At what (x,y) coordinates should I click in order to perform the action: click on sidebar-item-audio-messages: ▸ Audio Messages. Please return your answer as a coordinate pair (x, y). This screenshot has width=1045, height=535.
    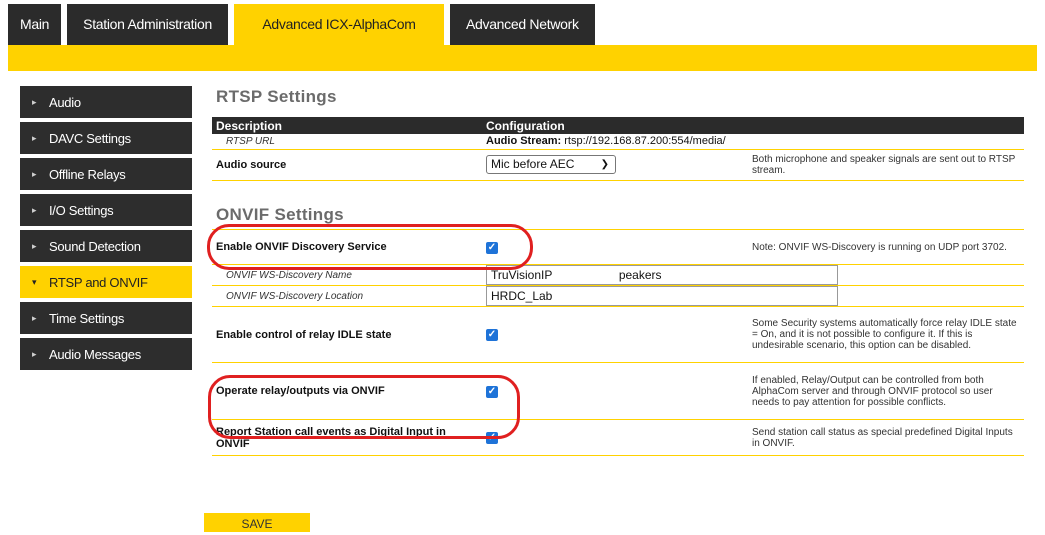
    Looking at the image, I should click on (106, 354).